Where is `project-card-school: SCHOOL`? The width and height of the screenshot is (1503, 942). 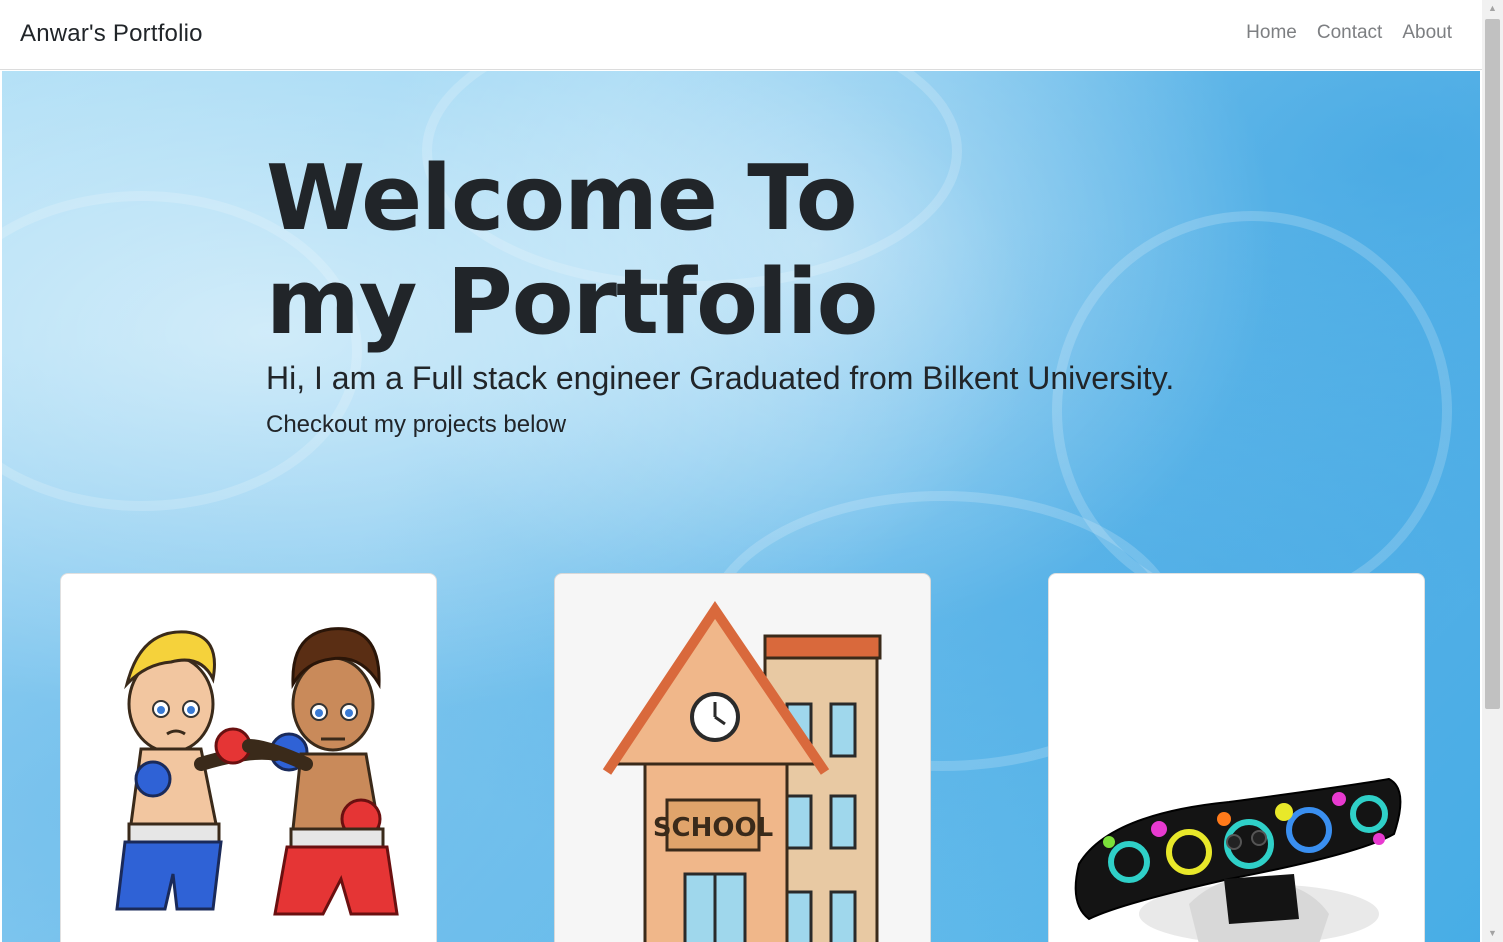
project-card-school: SCHOOL is located at coordinates (742, 757).